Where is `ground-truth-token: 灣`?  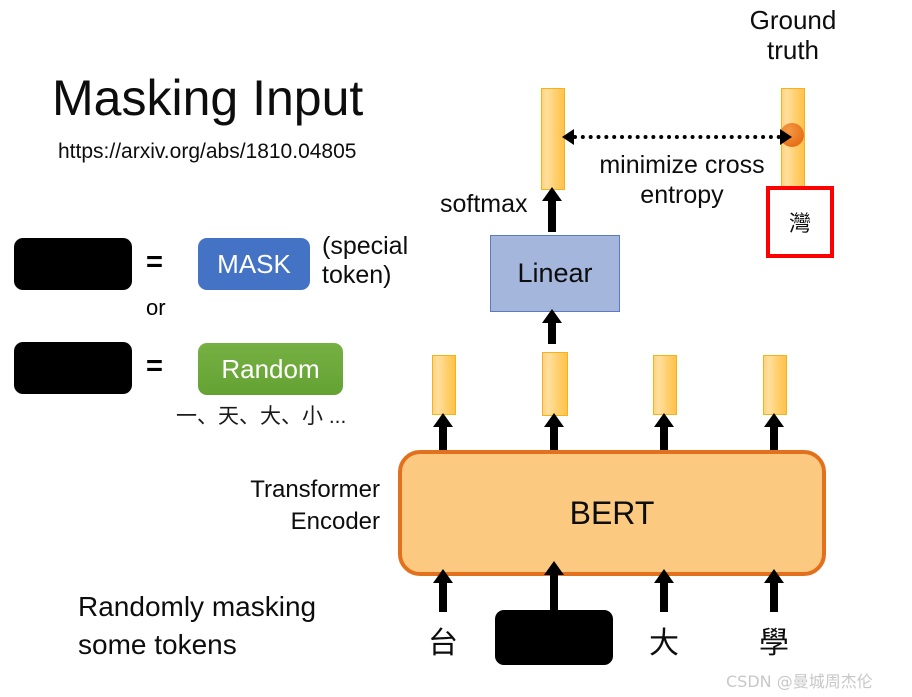 ground-truth-token: 灣 is located at coordinates (799, 224).